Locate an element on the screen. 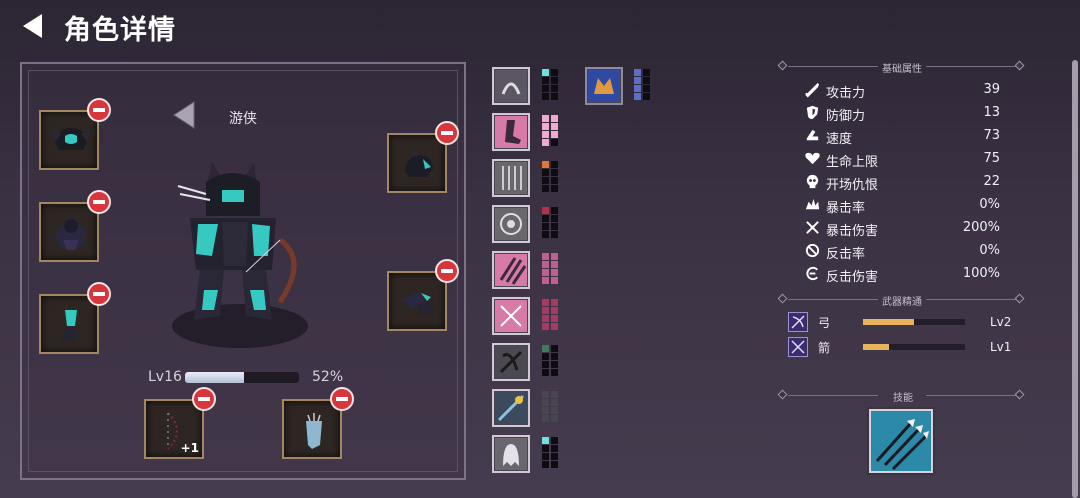  quiver-icon is located at coordinates (314, 431).